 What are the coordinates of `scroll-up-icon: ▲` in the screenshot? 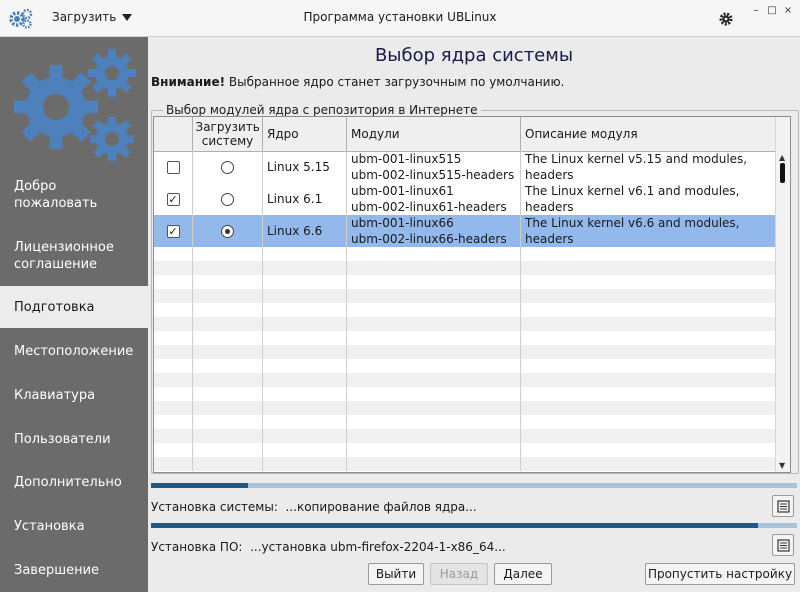 It's located at (782, 157).